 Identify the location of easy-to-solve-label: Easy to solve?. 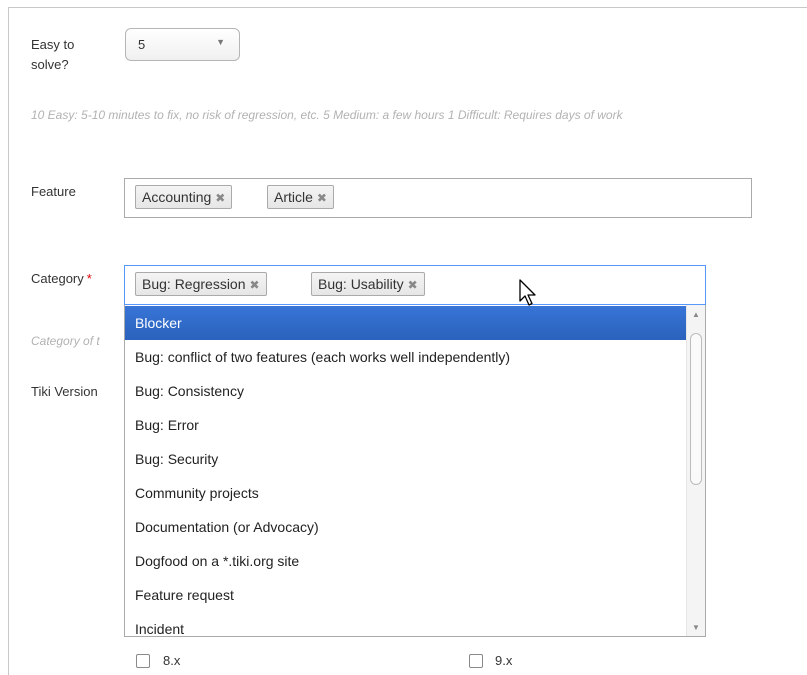
(53, 54).